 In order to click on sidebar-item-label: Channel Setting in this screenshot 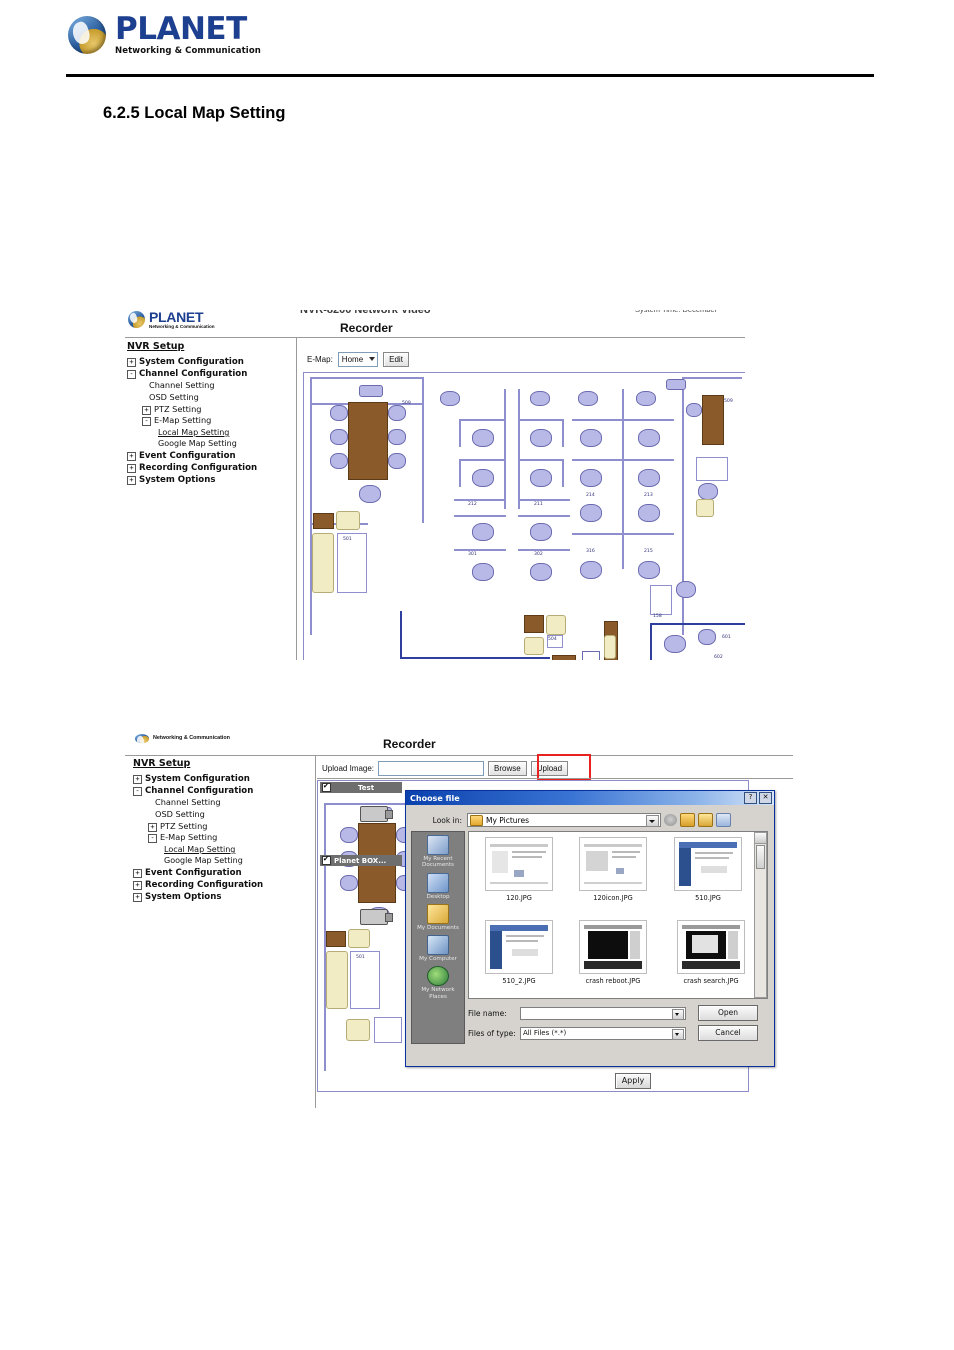, I will do `click(182, 385)`.